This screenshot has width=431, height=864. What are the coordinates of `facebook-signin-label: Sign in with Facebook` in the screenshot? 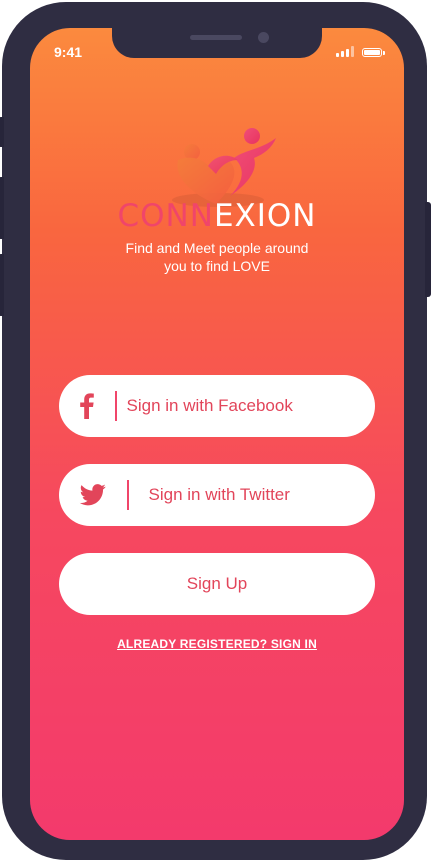 It's located at (209, 405).